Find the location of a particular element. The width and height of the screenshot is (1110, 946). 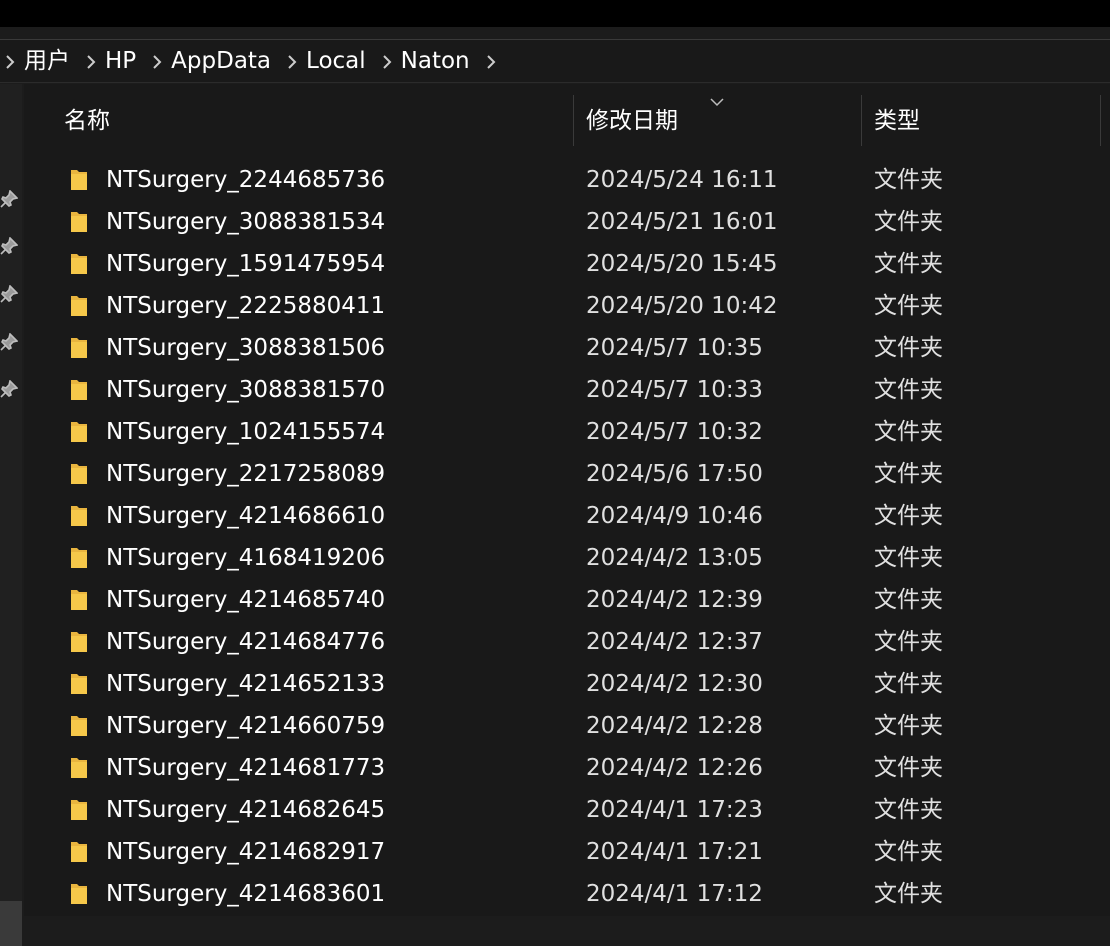

table-row: NTSurgery_1024155574 2024/5/7 10:32 文件夹 is located at coordinates (567, 432).